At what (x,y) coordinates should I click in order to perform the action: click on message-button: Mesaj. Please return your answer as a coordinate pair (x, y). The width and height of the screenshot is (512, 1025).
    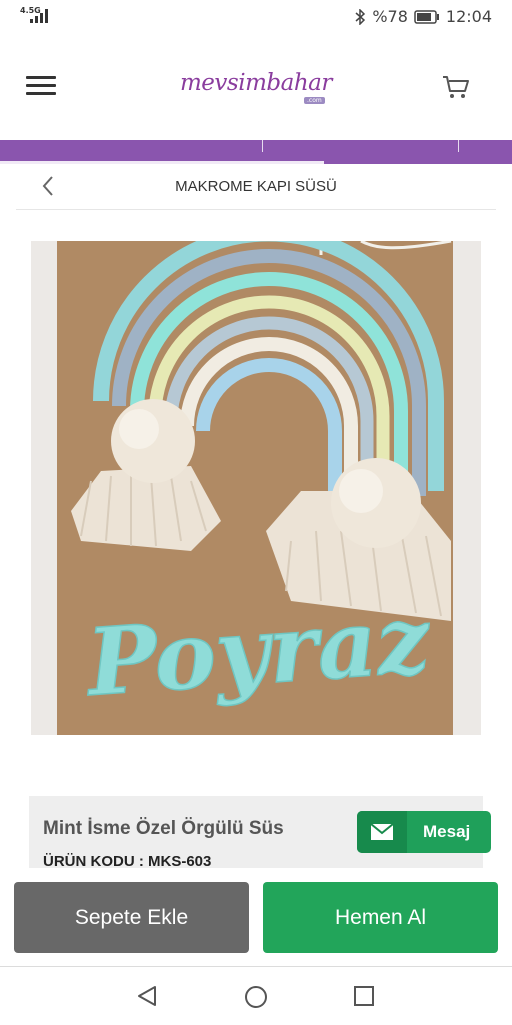
    Looking at the image, I should click on (424, 832).